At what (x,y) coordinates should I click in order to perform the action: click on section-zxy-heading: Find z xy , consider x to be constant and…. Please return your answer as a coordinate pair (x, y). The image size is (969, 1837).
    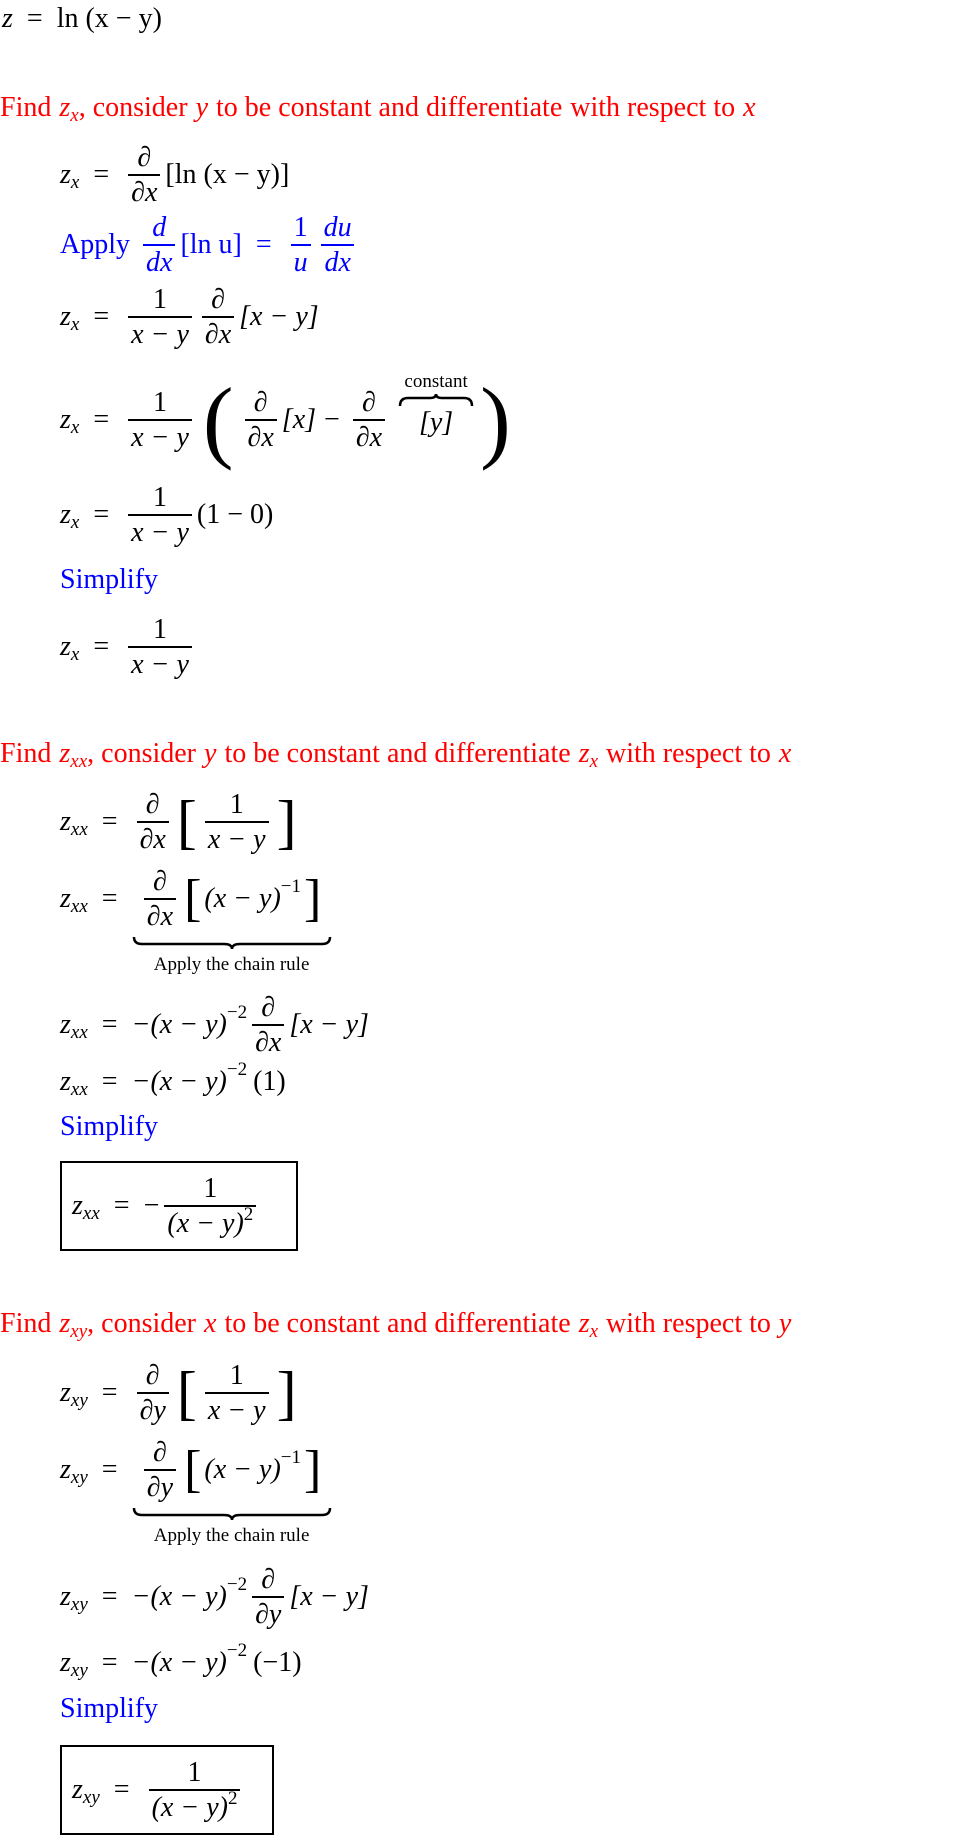
    Looking at the image, I should click on (395, 1324).